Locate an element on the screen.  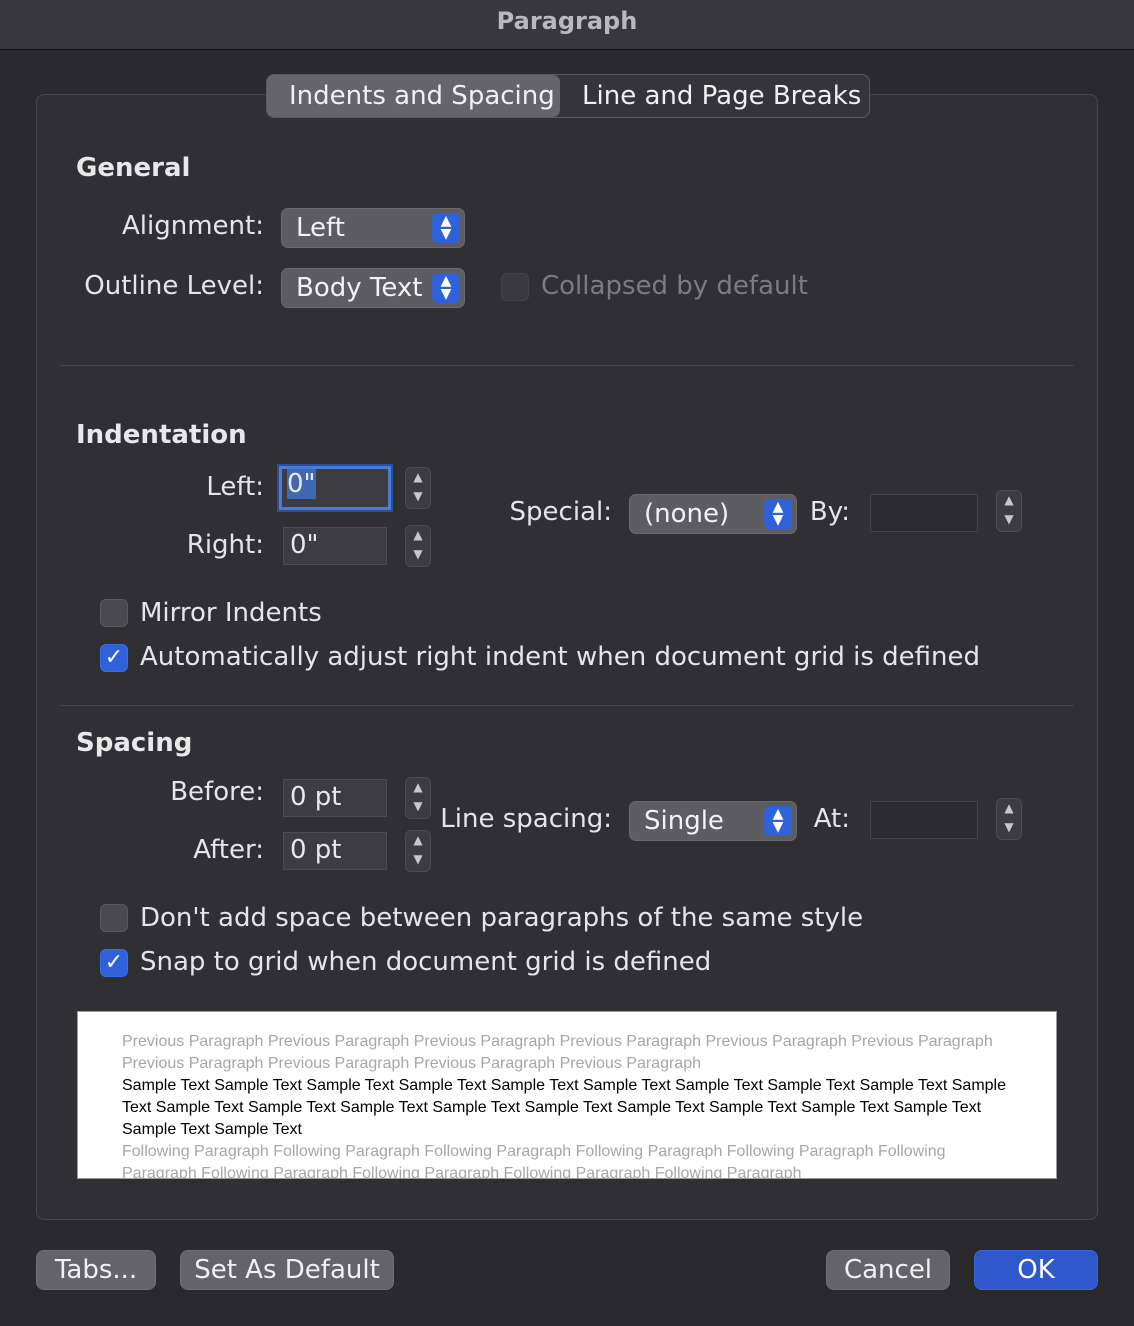
auto-adjust-indent-checkbox: ✓ is located at coordinates (114, 658).